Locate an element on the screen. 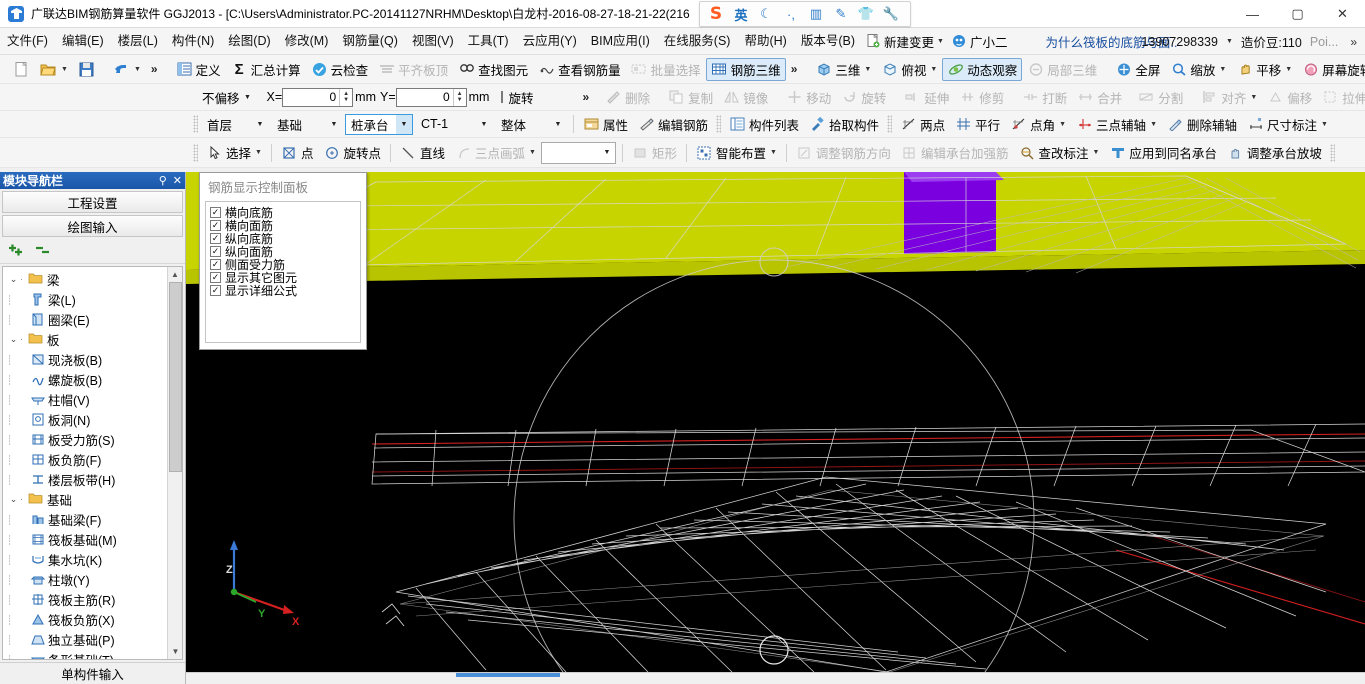 The image size is (1365, 684). floor-combo: 首层 ▼ is located at coordinates (235, 124).